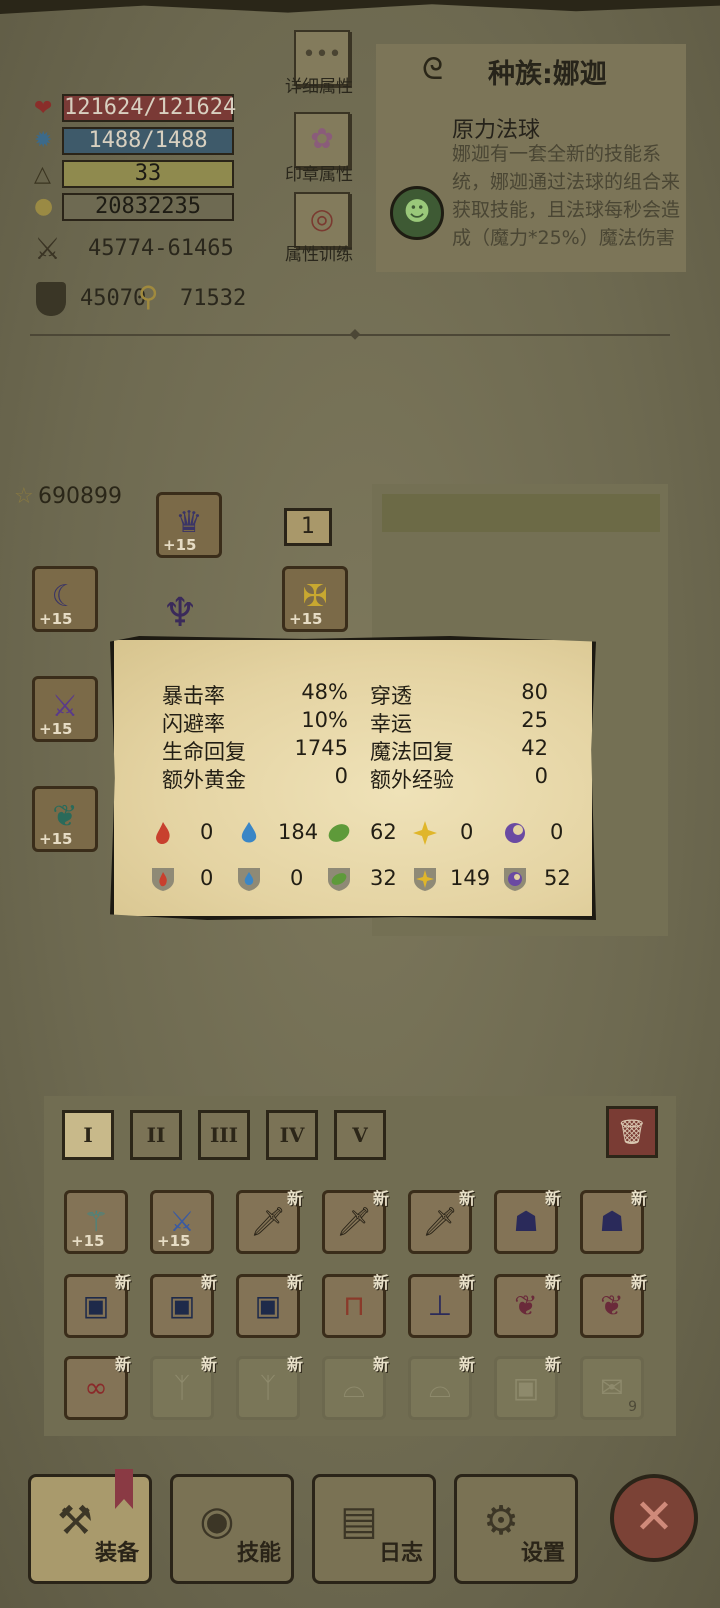  What do you see at coordinates (527, 1387) in the screenshot?
I see `inventory-item-faded: ▣ 新` at bounding box center [527, 1387].